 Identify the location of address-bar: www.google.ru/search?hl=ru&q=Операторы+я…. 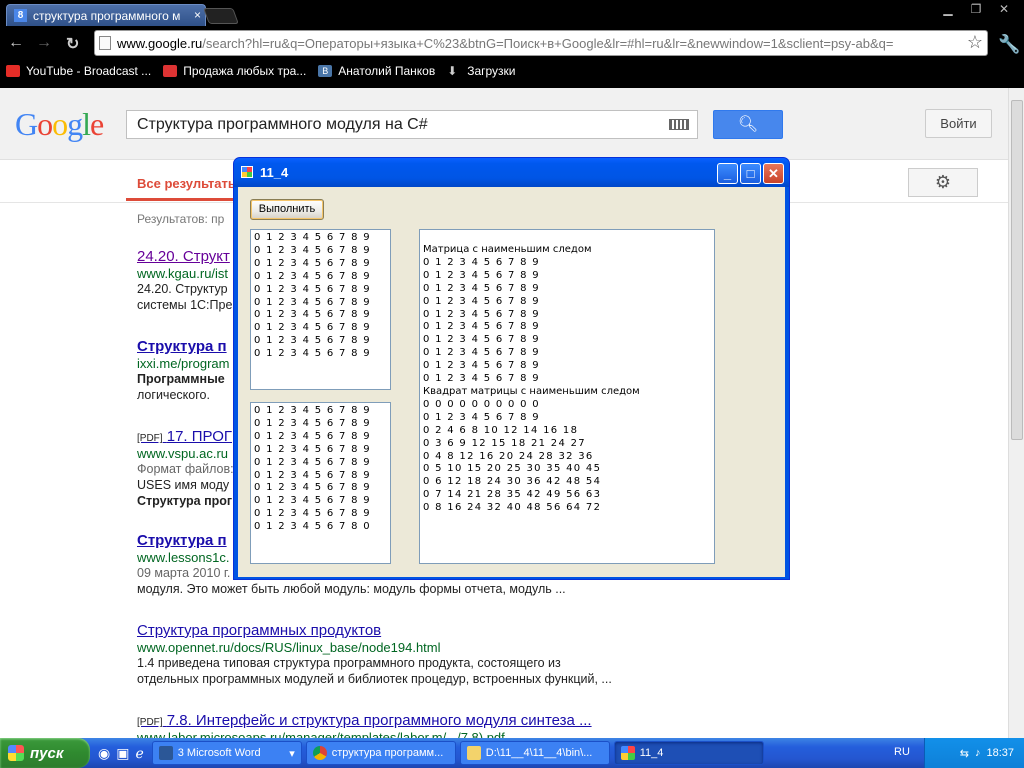
(541, 43).